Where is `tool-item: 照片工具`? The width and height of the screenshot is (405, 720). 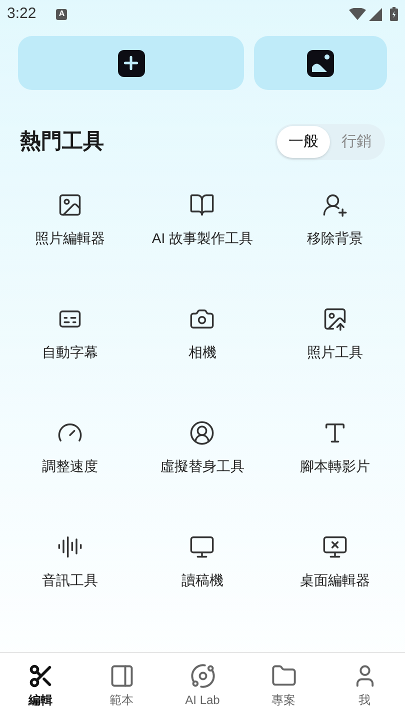
tool-item: 照片工具 is located at coordinates (334, 361).